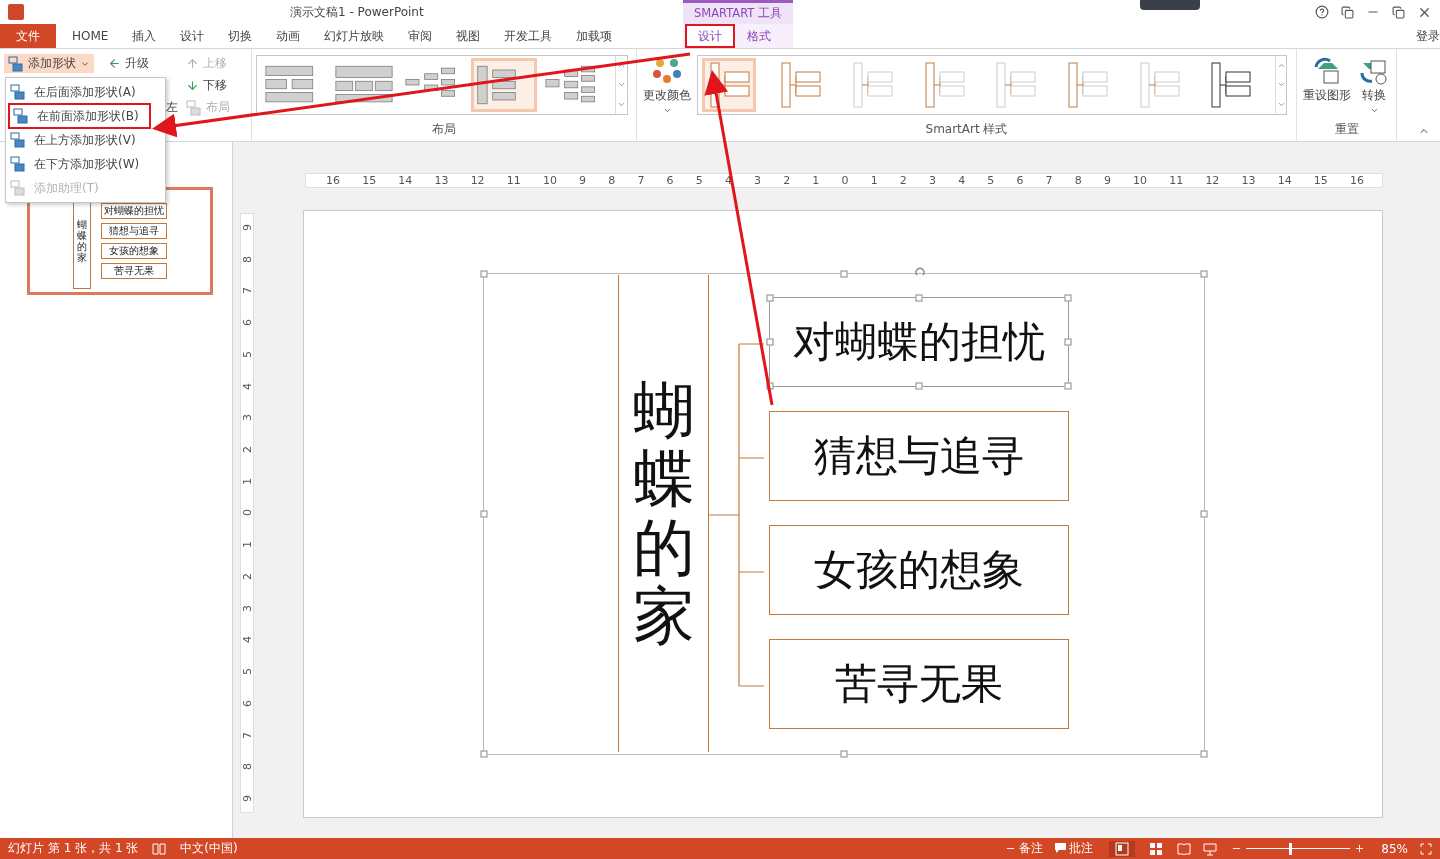  Describe the element at coordinates (1176, 180) in the screenshot. I see `ruler-number: 11` at that location.